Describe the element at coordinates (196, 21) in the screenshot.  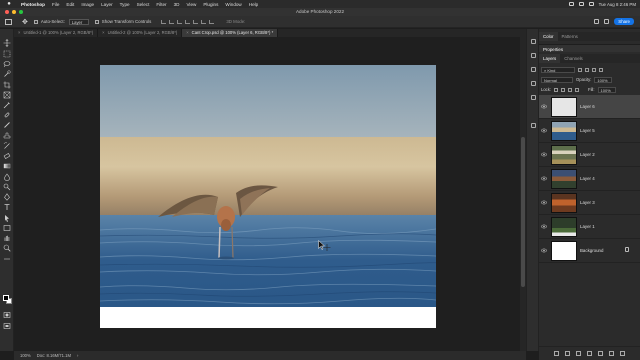
I see `align-middle-icon` at that location.